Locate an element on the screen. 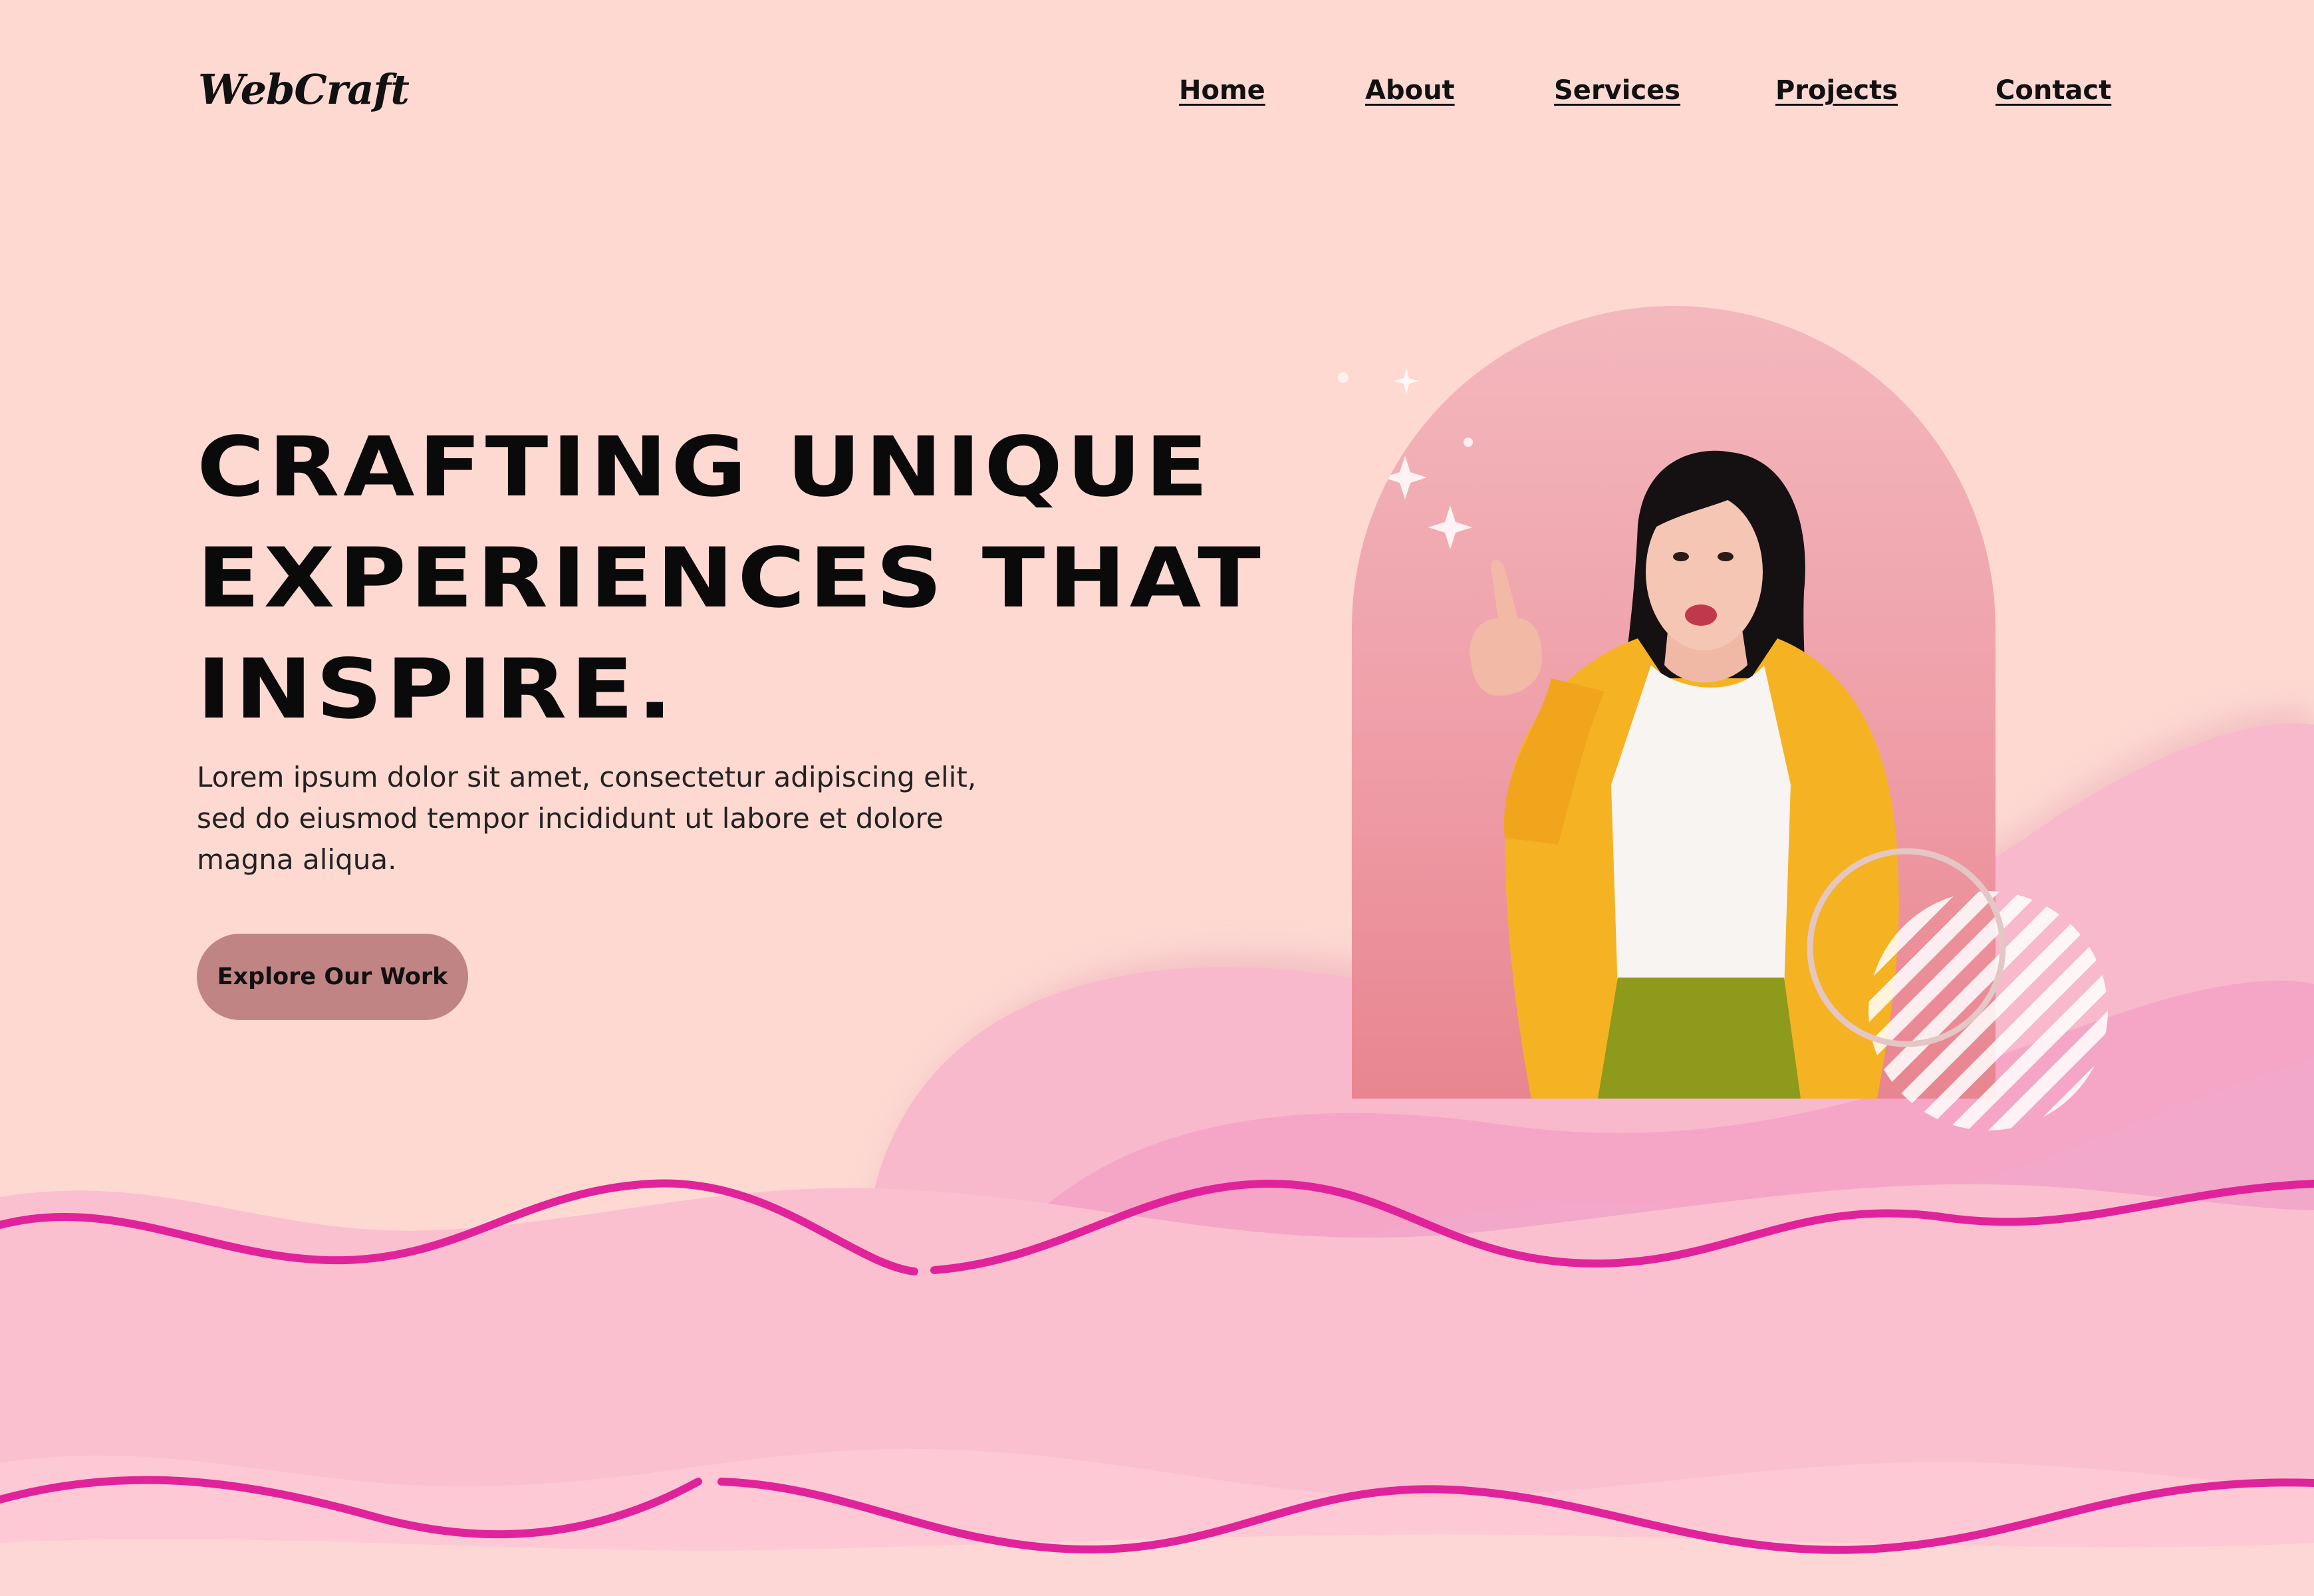  nav-contact: Contact is located at coordinates (2053, 90).